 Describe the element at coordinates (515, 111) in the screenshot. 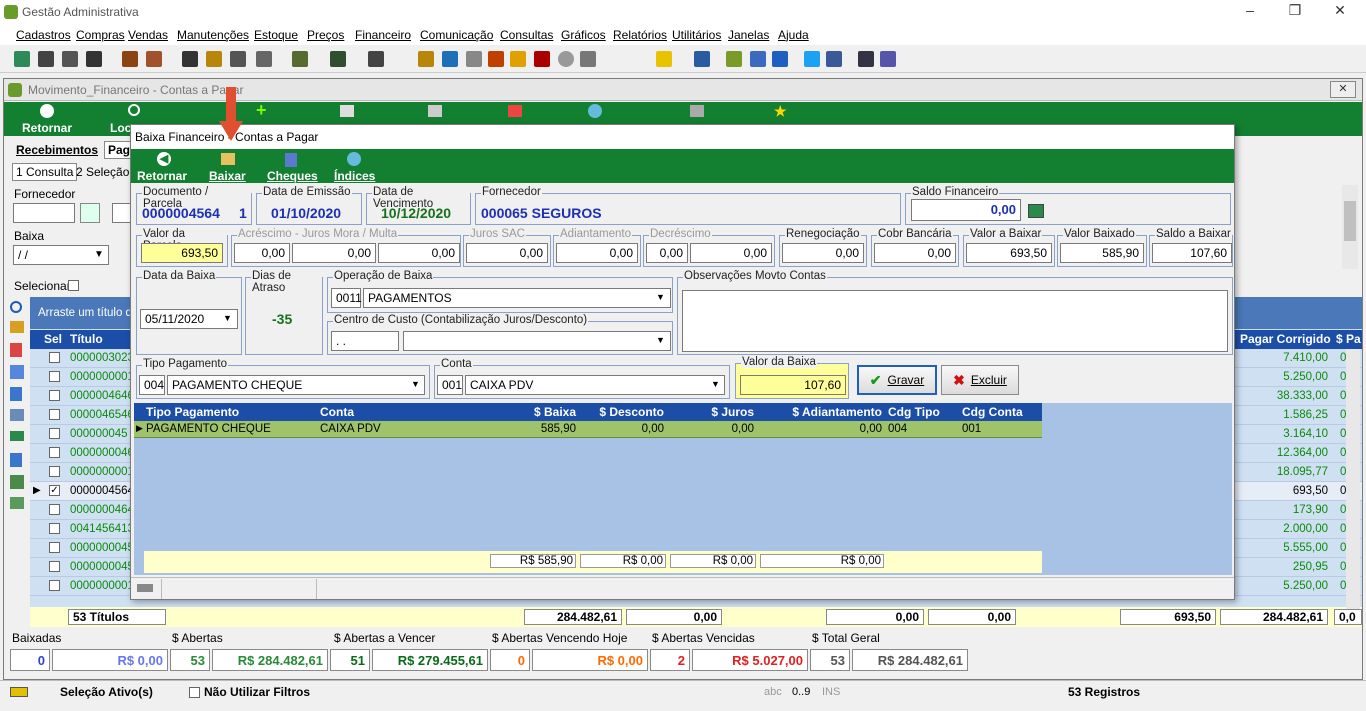

I see `calendar-icon` at that location.